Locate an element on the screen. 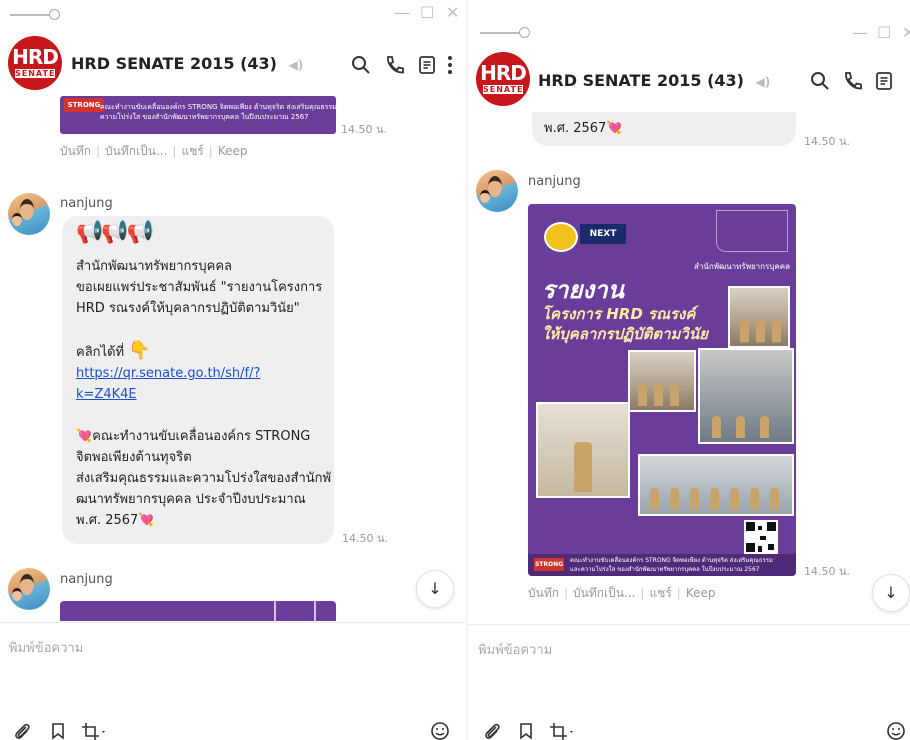  poster-frame-decoration is located at coordinates (752, 231).